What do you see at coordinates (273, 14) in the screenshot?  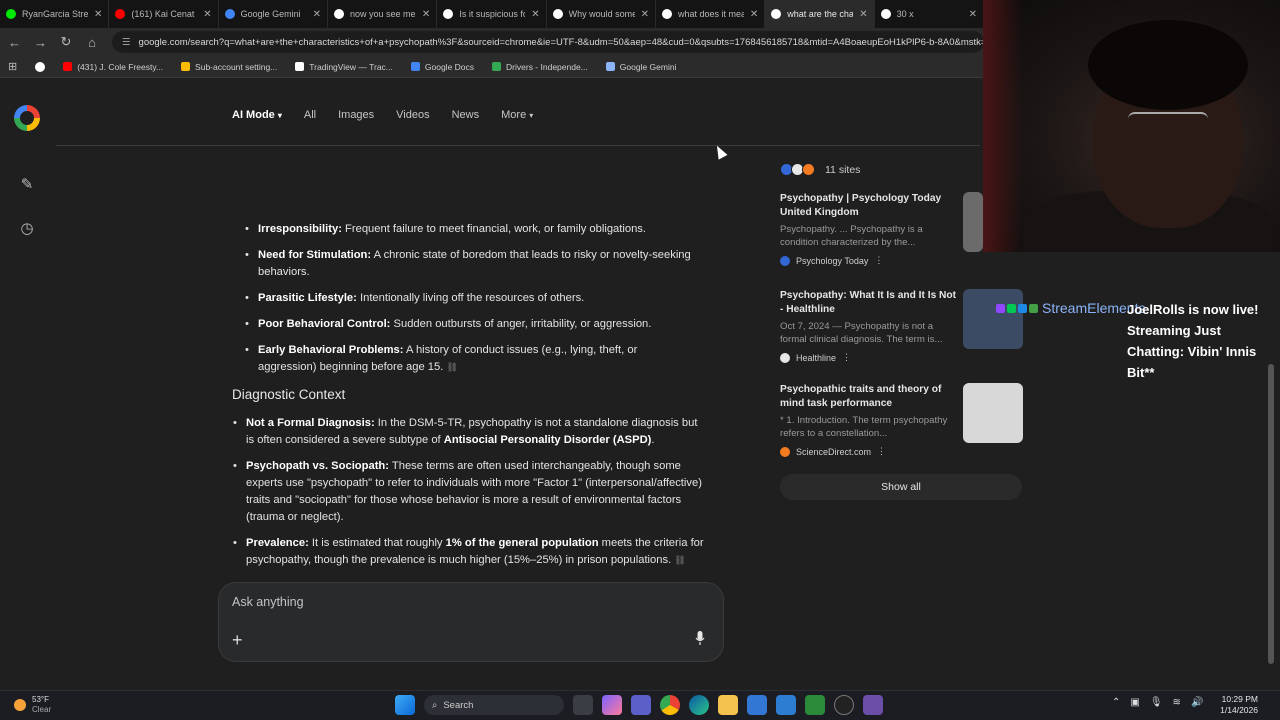 I see `browser-tab: Google Gemini ✕` at bounding box center [273, 14].